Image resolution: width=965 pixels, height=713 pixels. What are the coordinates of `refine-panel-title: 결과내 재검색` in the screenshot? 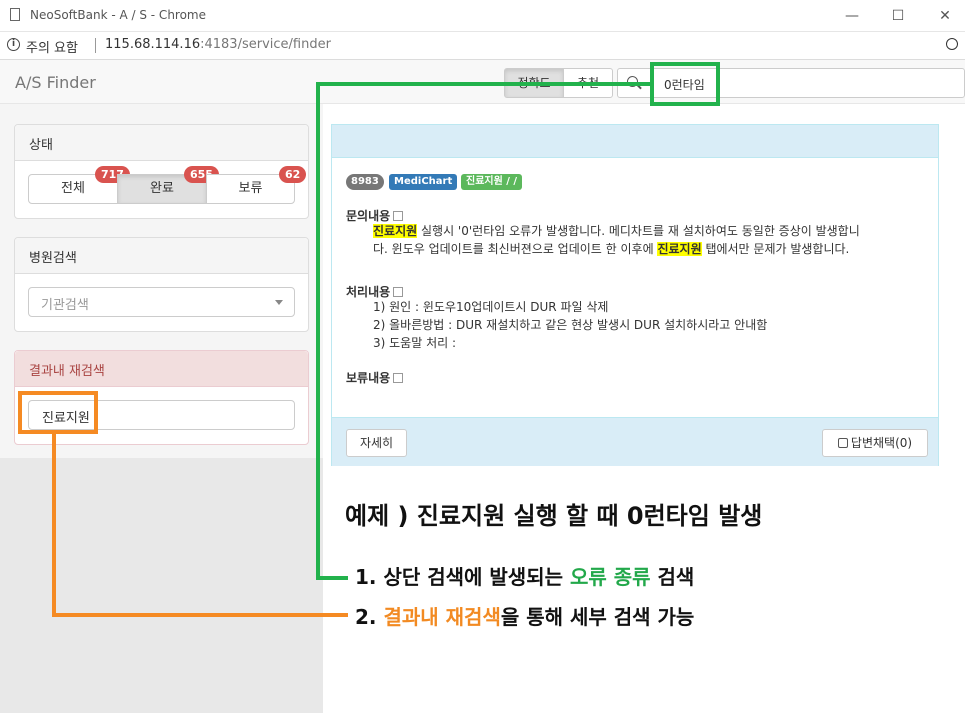 It's located at (161, 369).